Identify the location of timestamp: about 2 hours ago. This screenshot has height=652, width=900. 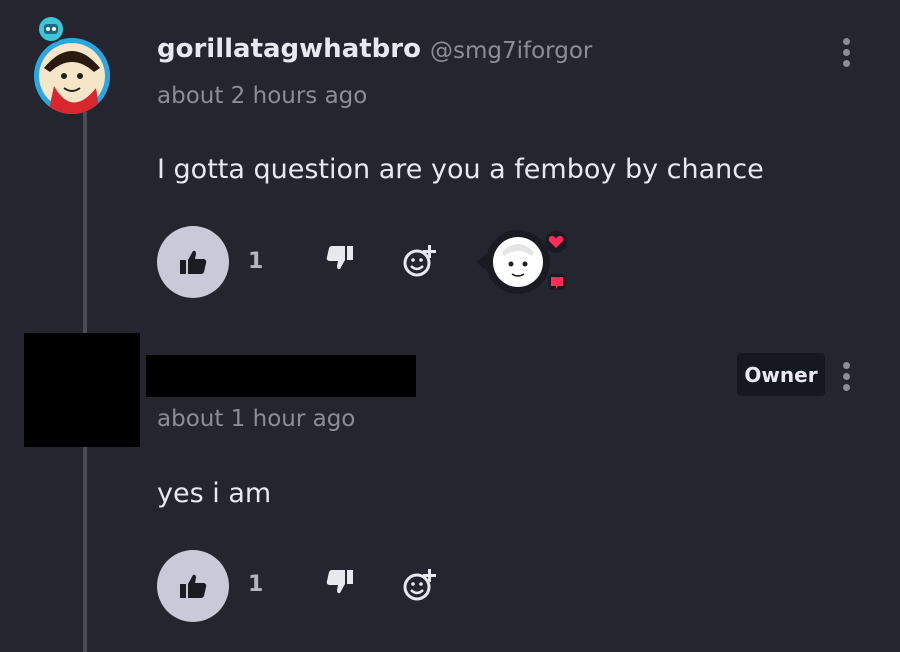
(262, 96).